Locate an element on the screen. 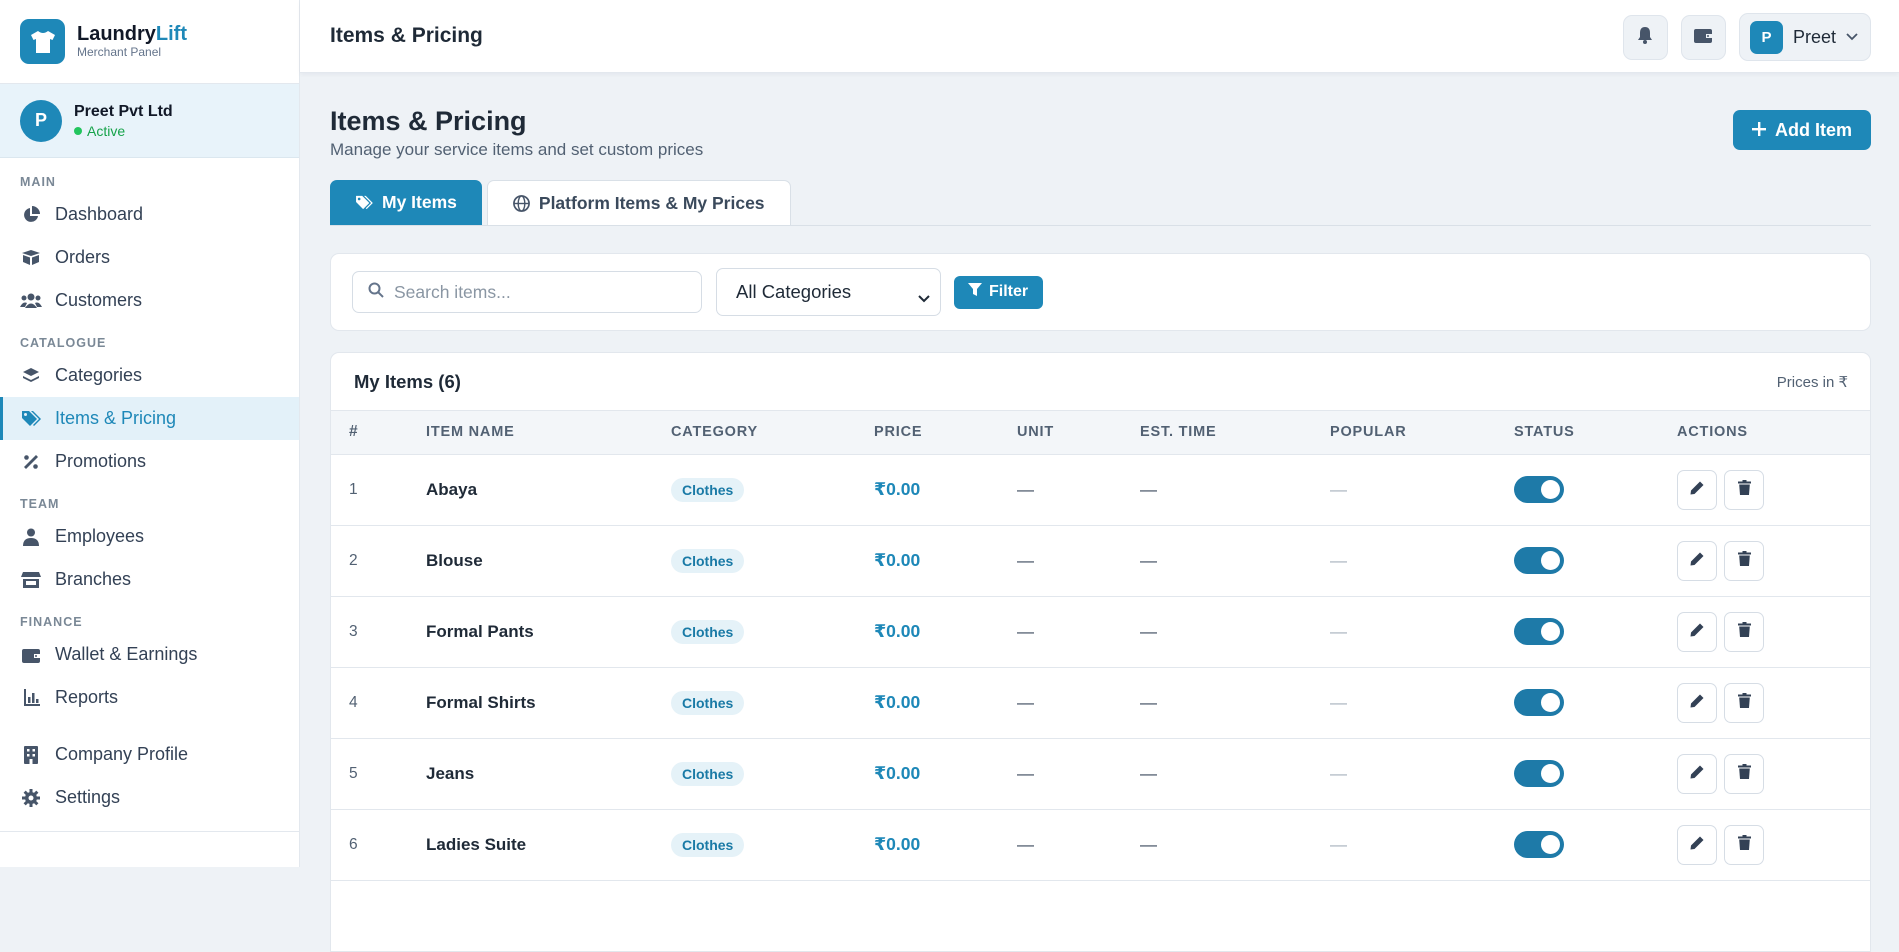  globe-icon is located at coordinates (521, 203).